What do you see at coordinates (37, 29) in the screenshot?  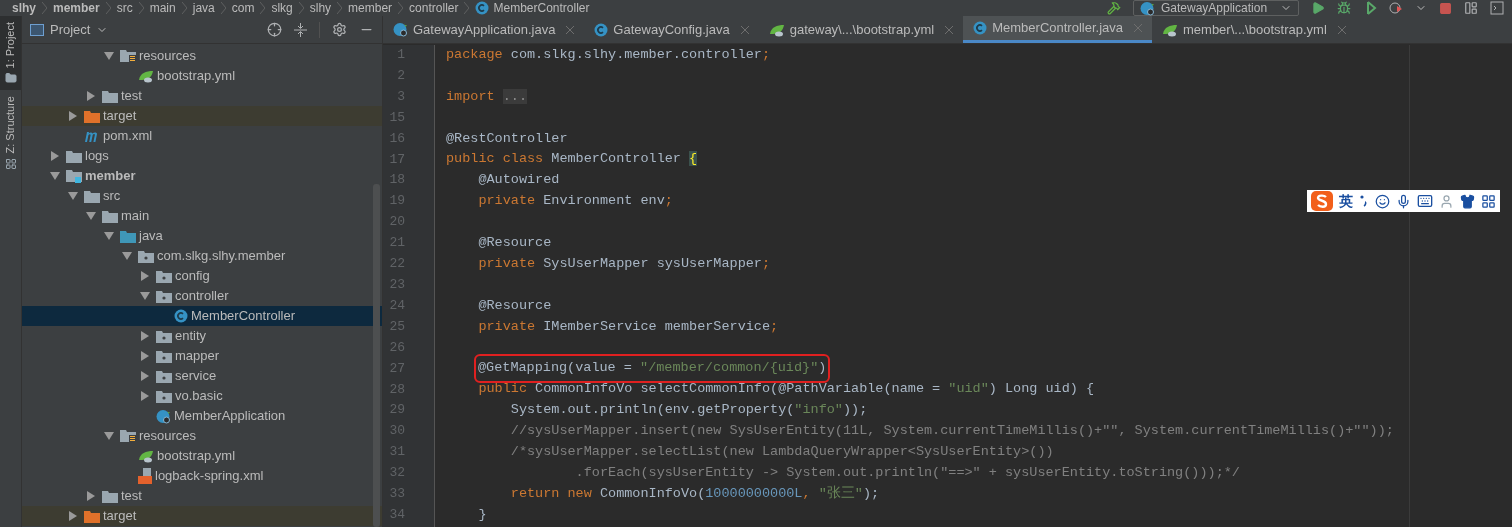 I see `panel-icon` at bounding box center [37, 29].